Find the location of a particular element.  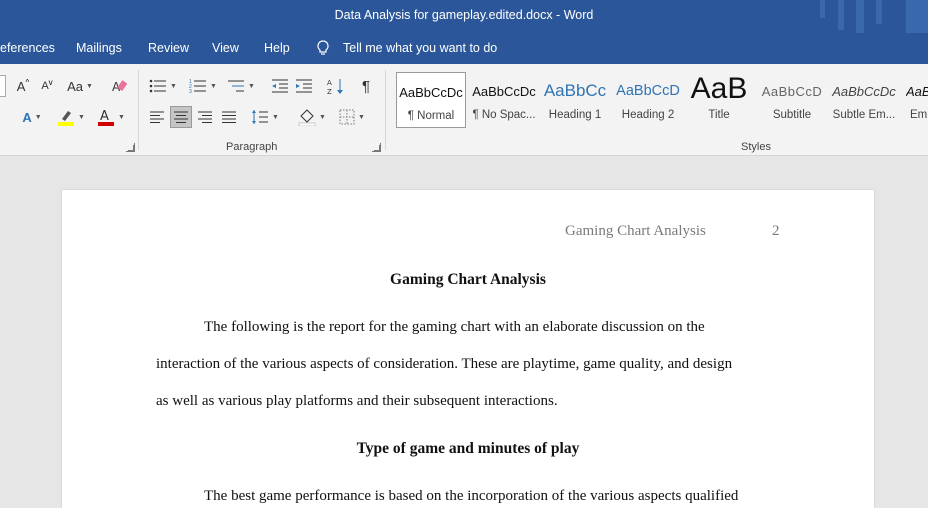

text-effects-button: A ▼ is located at coordinates (32, 117).